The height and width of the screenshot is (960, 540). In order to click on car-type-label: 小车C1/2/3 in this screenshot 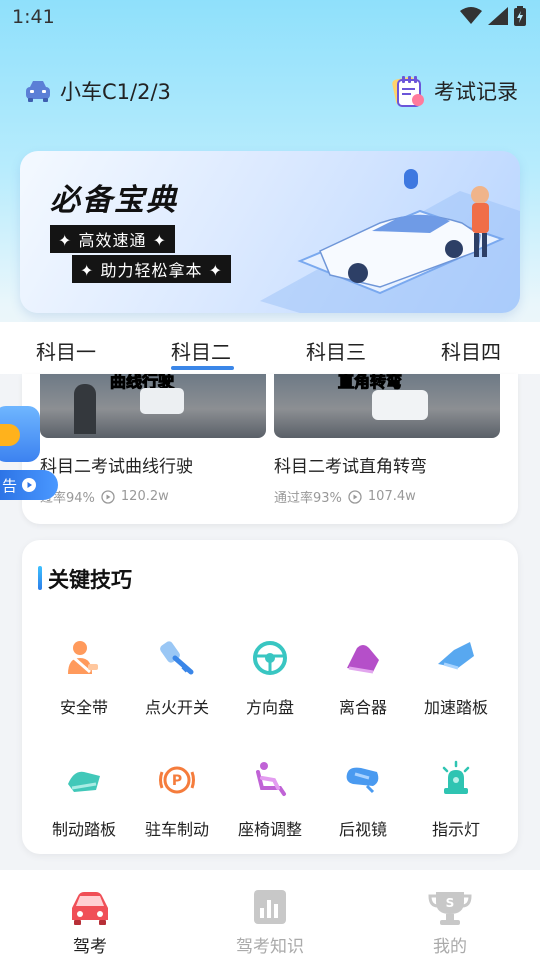, I will do `click(115, 92)`.